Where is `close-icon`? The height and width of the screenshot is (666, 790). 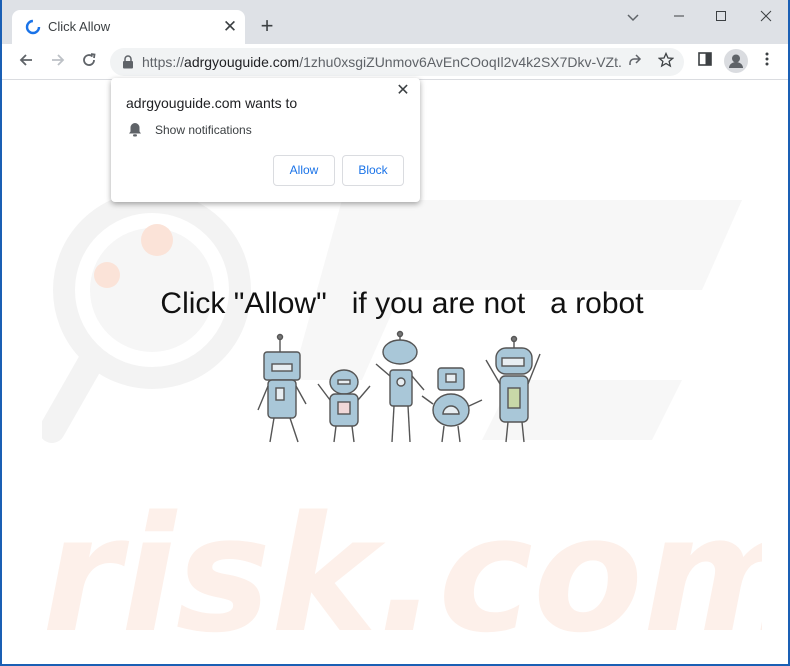
close-icon is located at coordinates (766, 17).